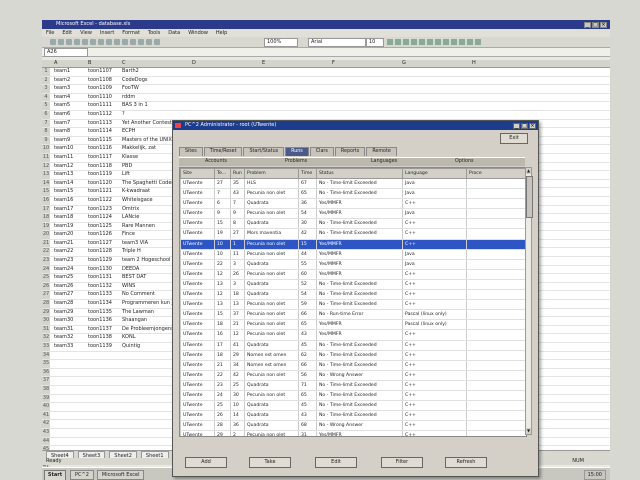  Describe the element at coordinates (148, 330) in the screenshot. I see `cell-team-name: De Probleemjongens` at that location.